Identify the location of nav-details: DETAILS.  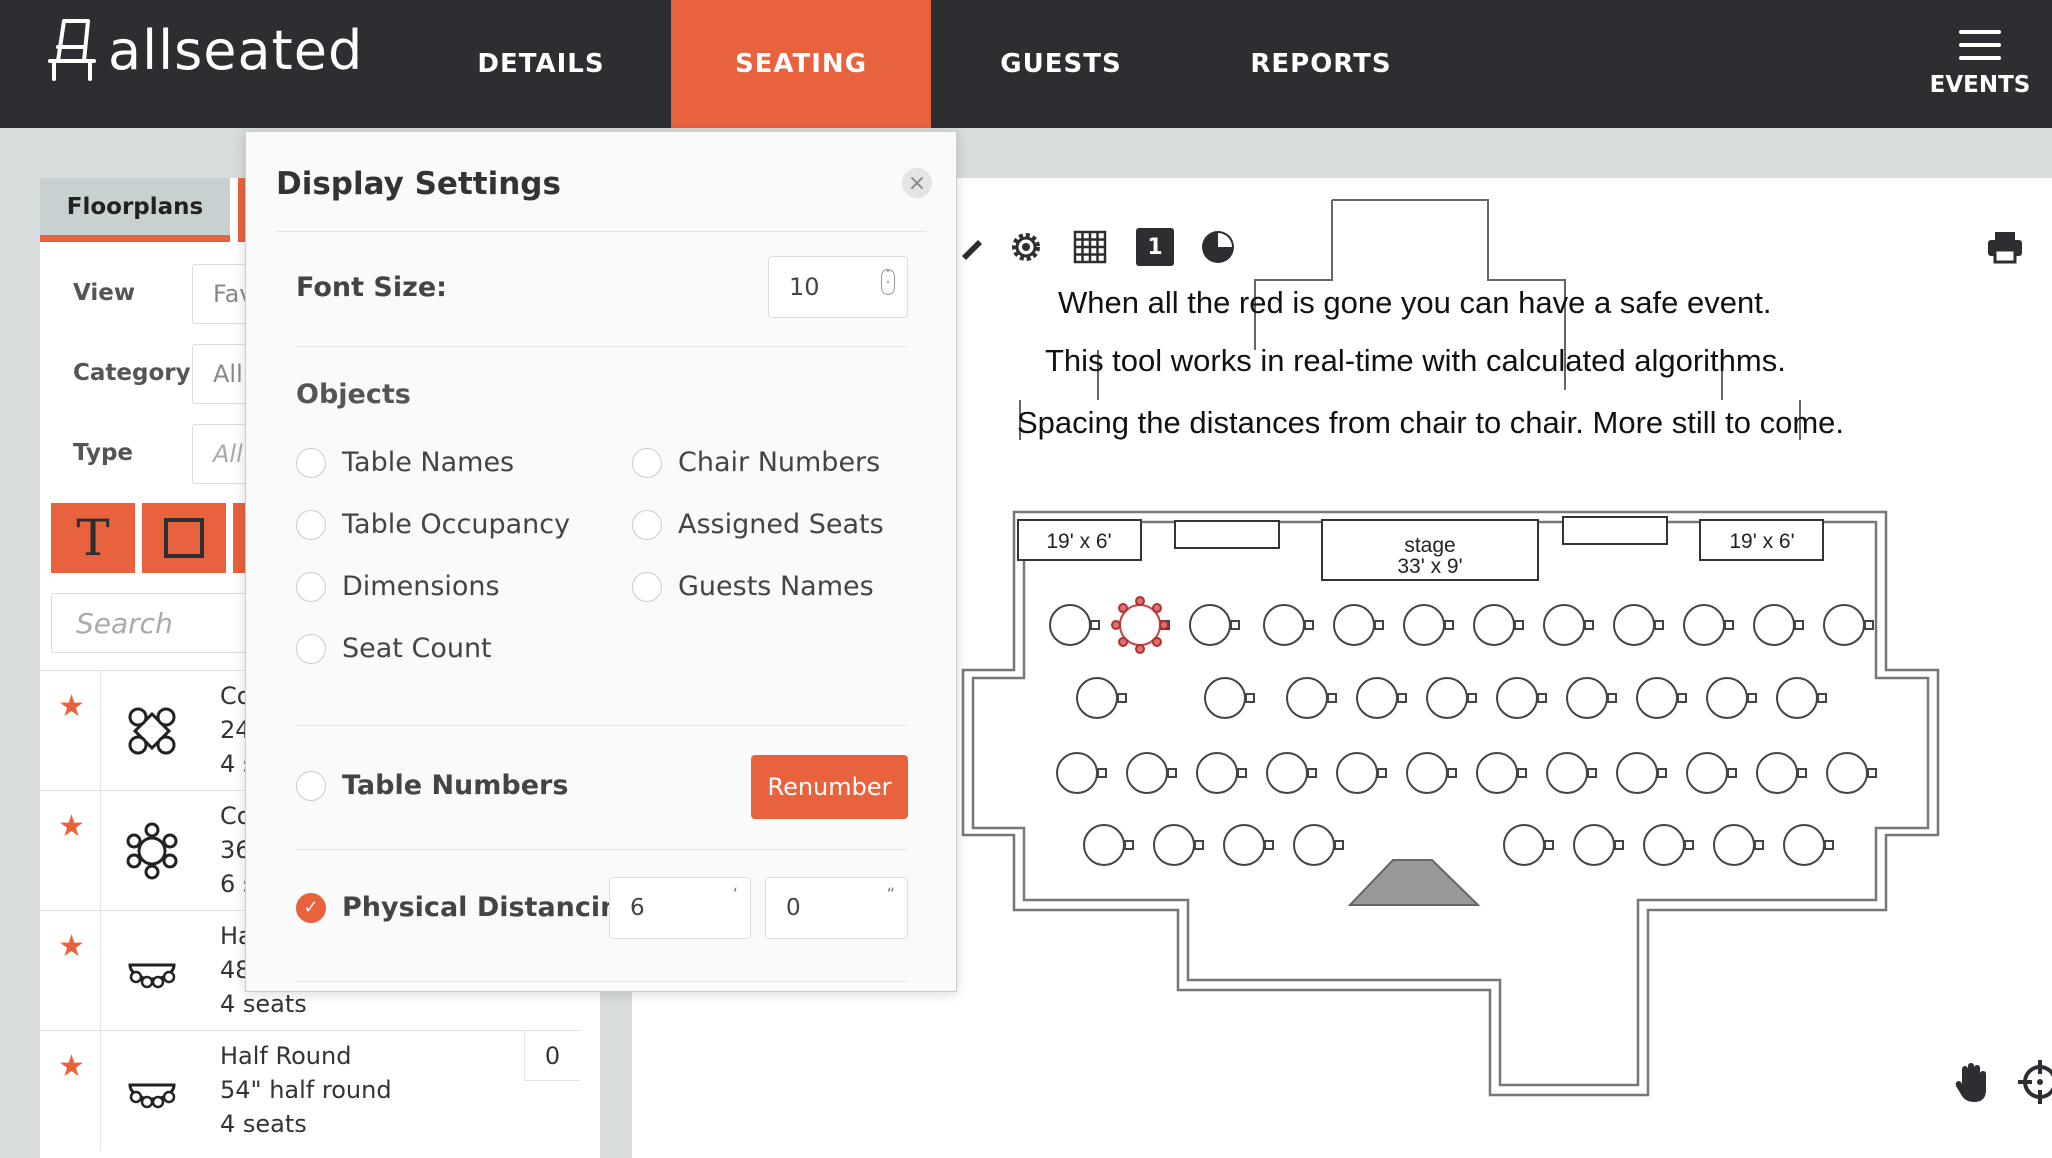
(541, 64).